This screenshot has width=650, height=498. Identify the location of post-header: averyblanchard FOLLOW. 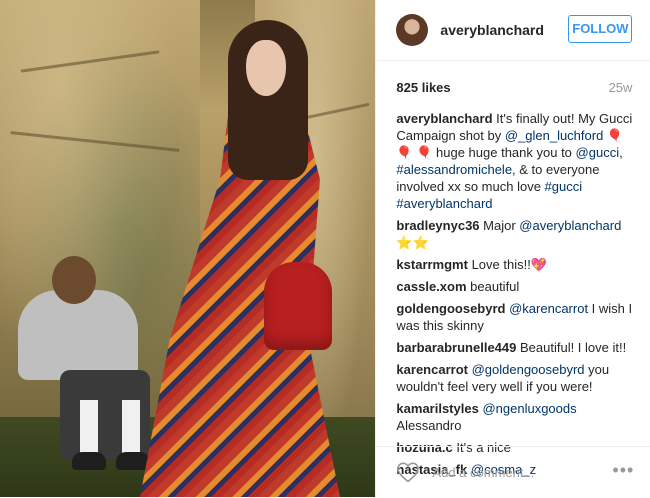
(513, 30).